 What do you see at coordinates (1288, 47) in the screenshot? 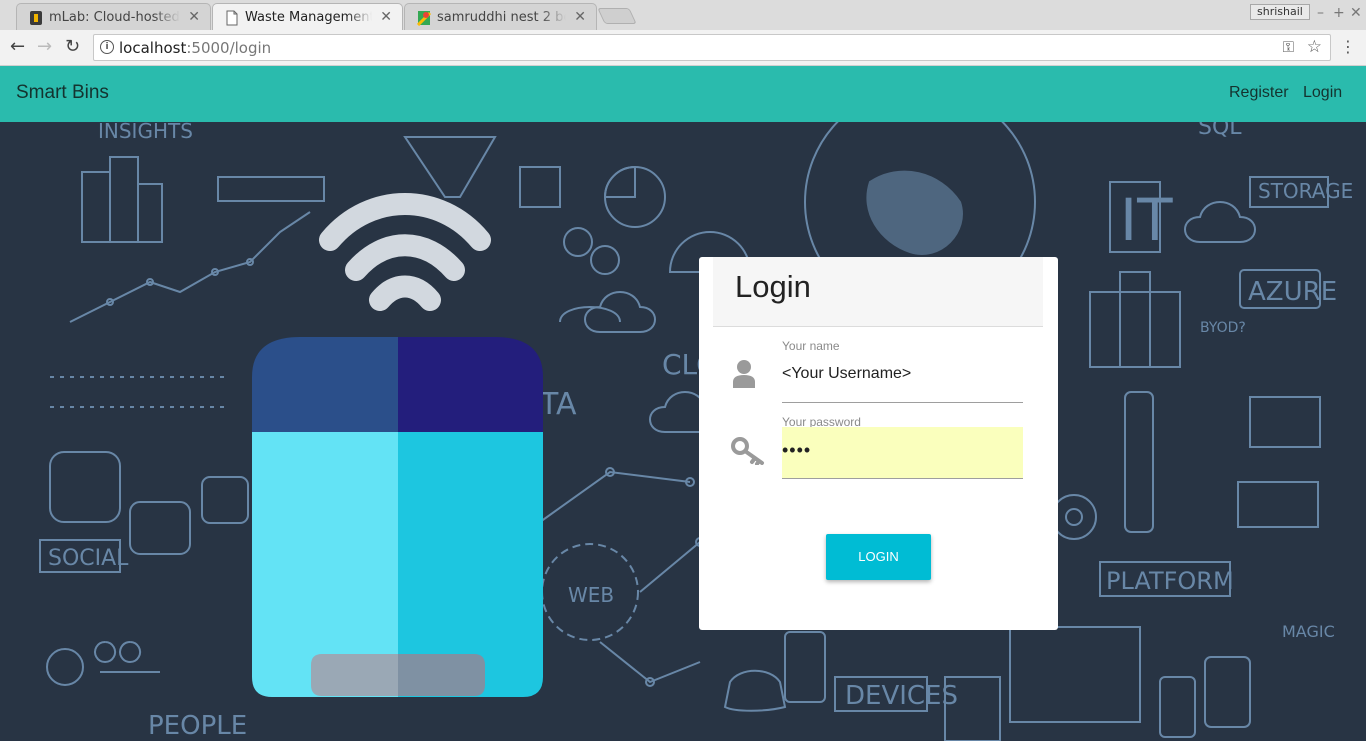
I see `key-icon: ⚿` at bounding box center [1288, 47].